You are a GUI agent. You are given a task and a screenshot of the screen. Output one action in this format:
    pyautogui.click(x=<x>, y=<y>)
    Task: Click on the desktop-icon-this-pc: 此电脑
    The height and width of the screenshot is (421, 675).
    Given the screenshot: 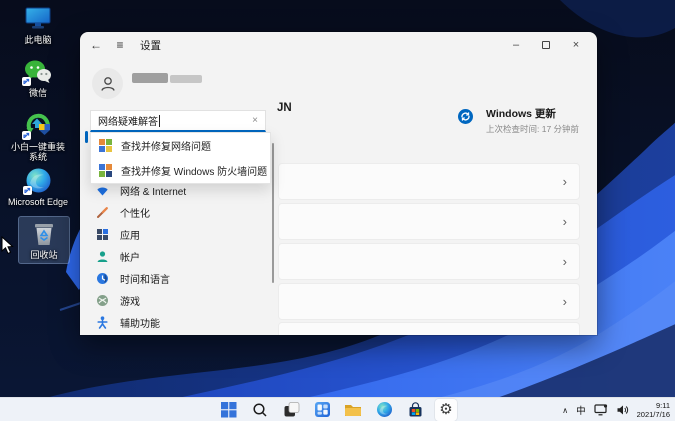 What is the action you would take?
    pyautogui.click(x=38, y=24)
    